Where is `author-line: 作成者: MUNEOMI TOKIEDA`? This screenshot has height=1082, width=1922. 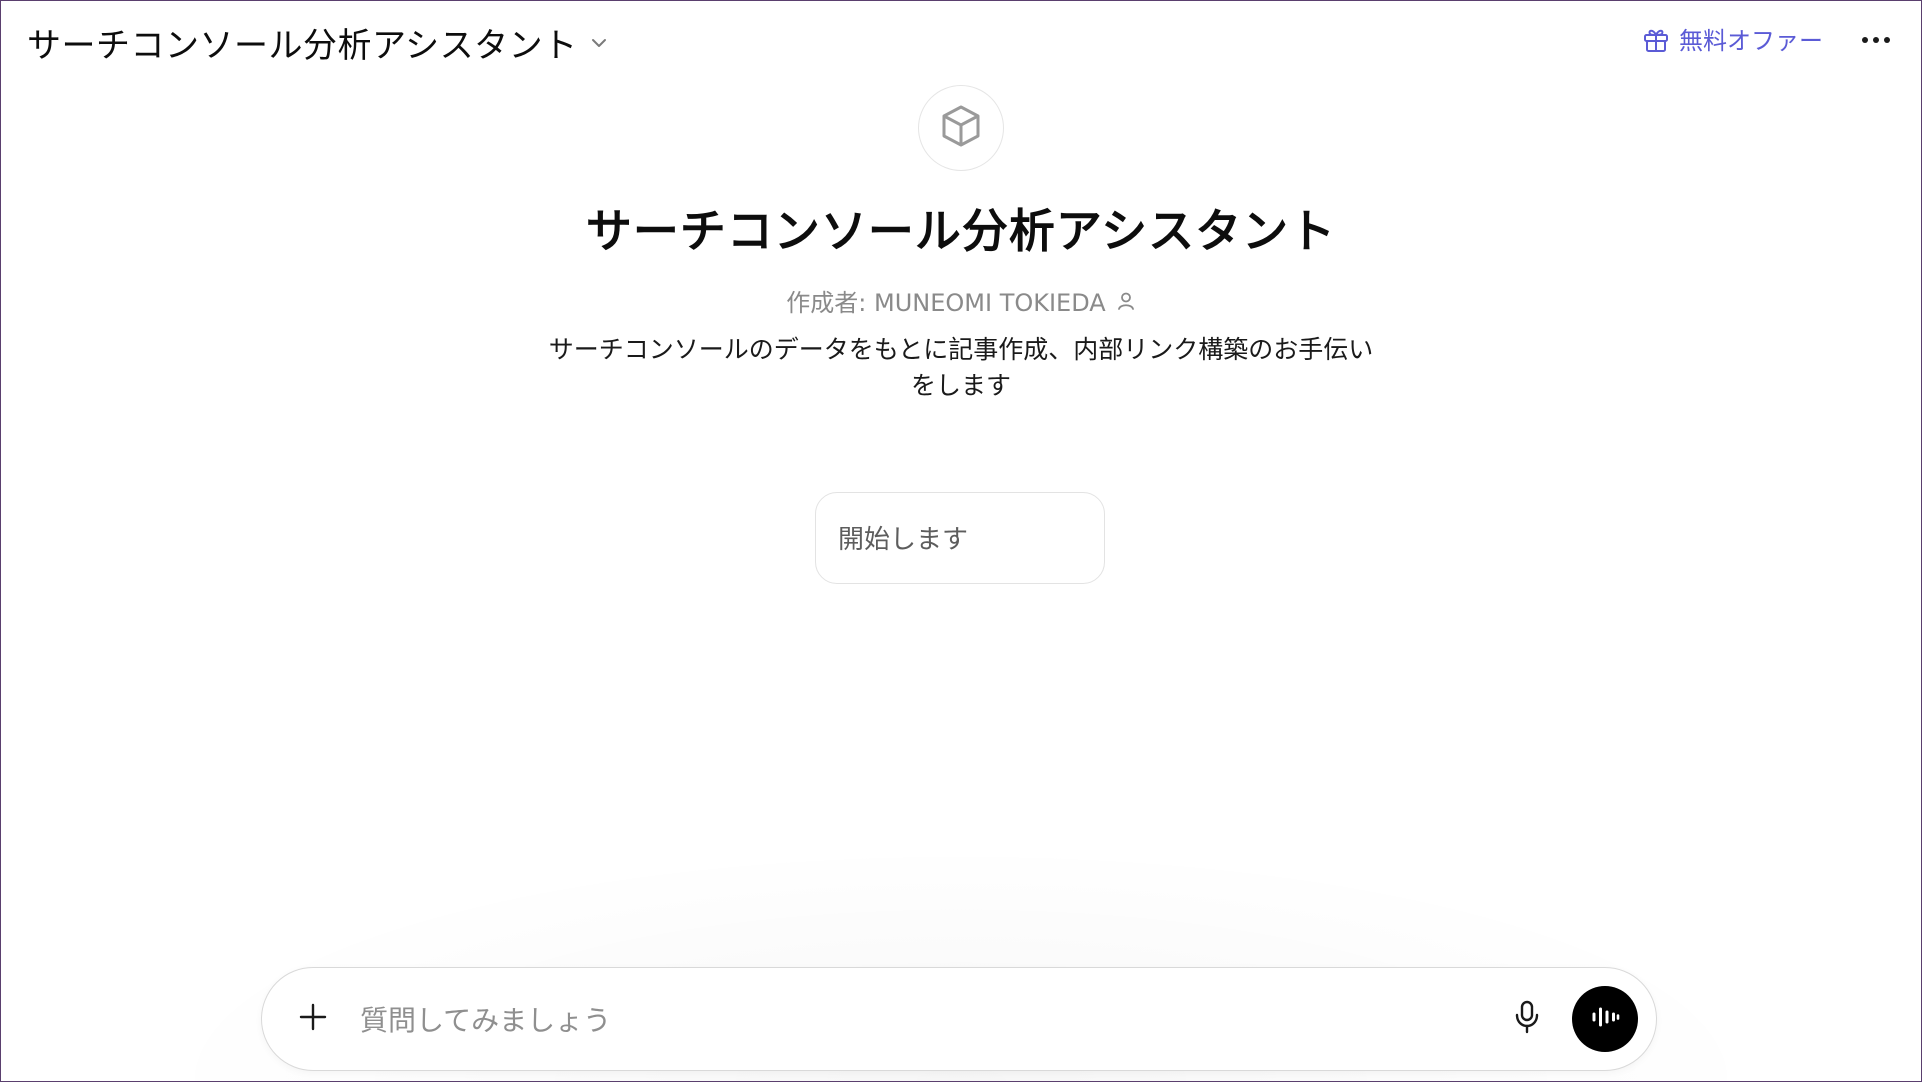
author-line: 作成者: MUNEOMI TOKIEDA is located at coordinates (960, 300).